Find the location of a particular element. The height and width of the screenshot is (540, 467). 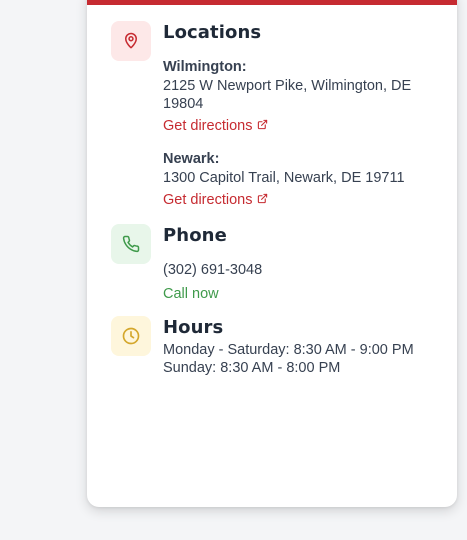

locations-title: Locations is located at coordinates (212, 32).